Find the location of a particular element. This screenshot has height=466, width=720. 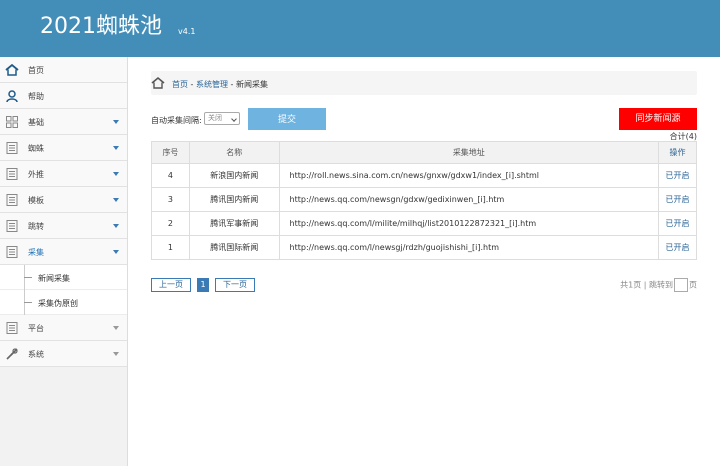

sidebar-item-1: 帮助 is located at coordinates (63, 96).